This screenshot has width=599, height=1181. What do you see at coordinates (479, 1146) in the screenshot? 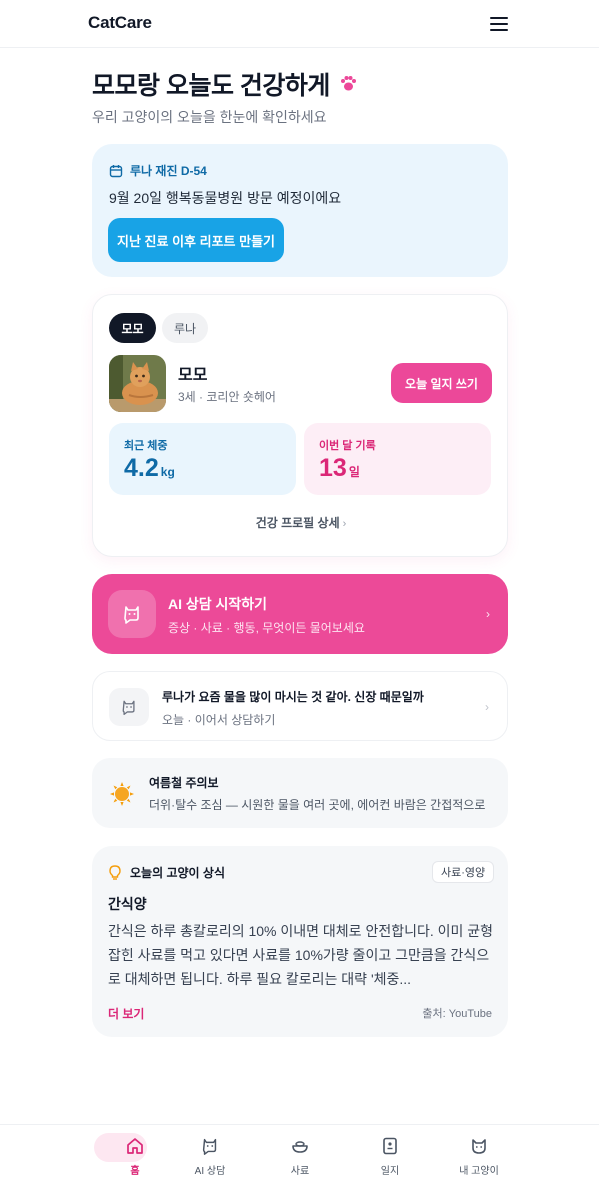
I see `cat-icon` at bounding box center [479, 1146].